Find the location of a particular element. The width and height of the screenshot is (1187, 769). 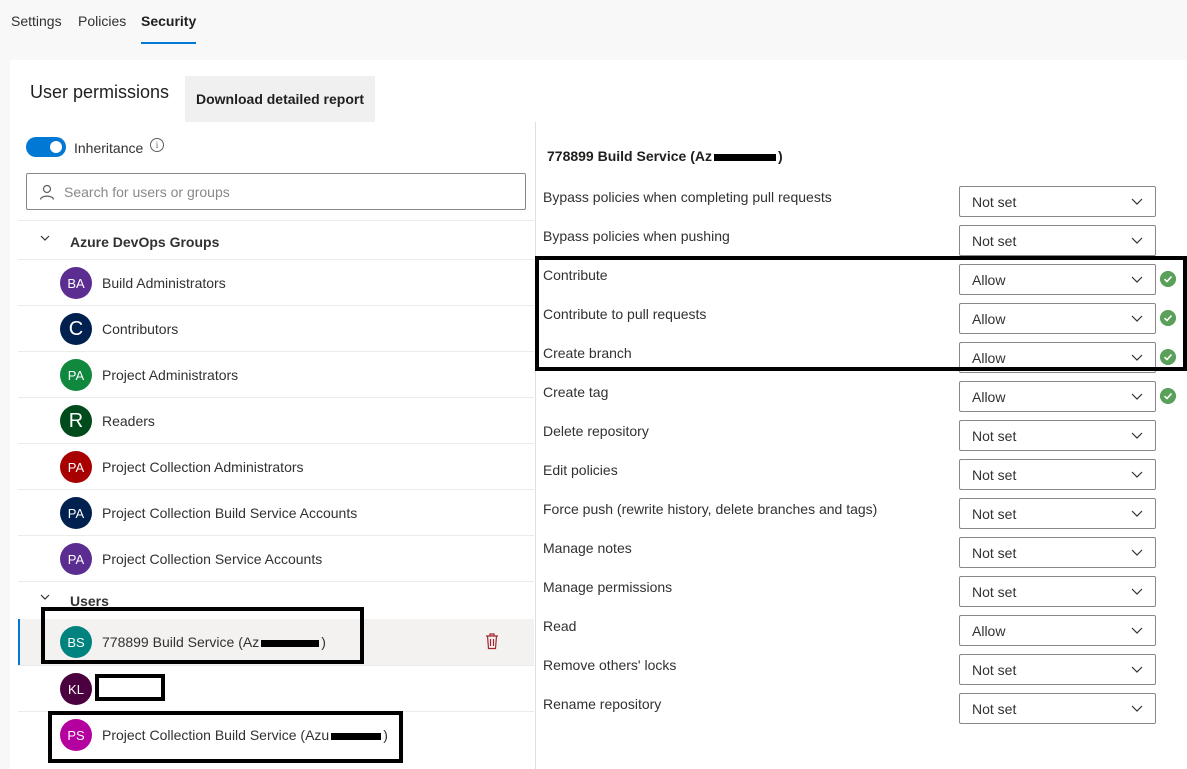

details-title: 778899 Build Service (Az) is located at coordinates (665, 156).